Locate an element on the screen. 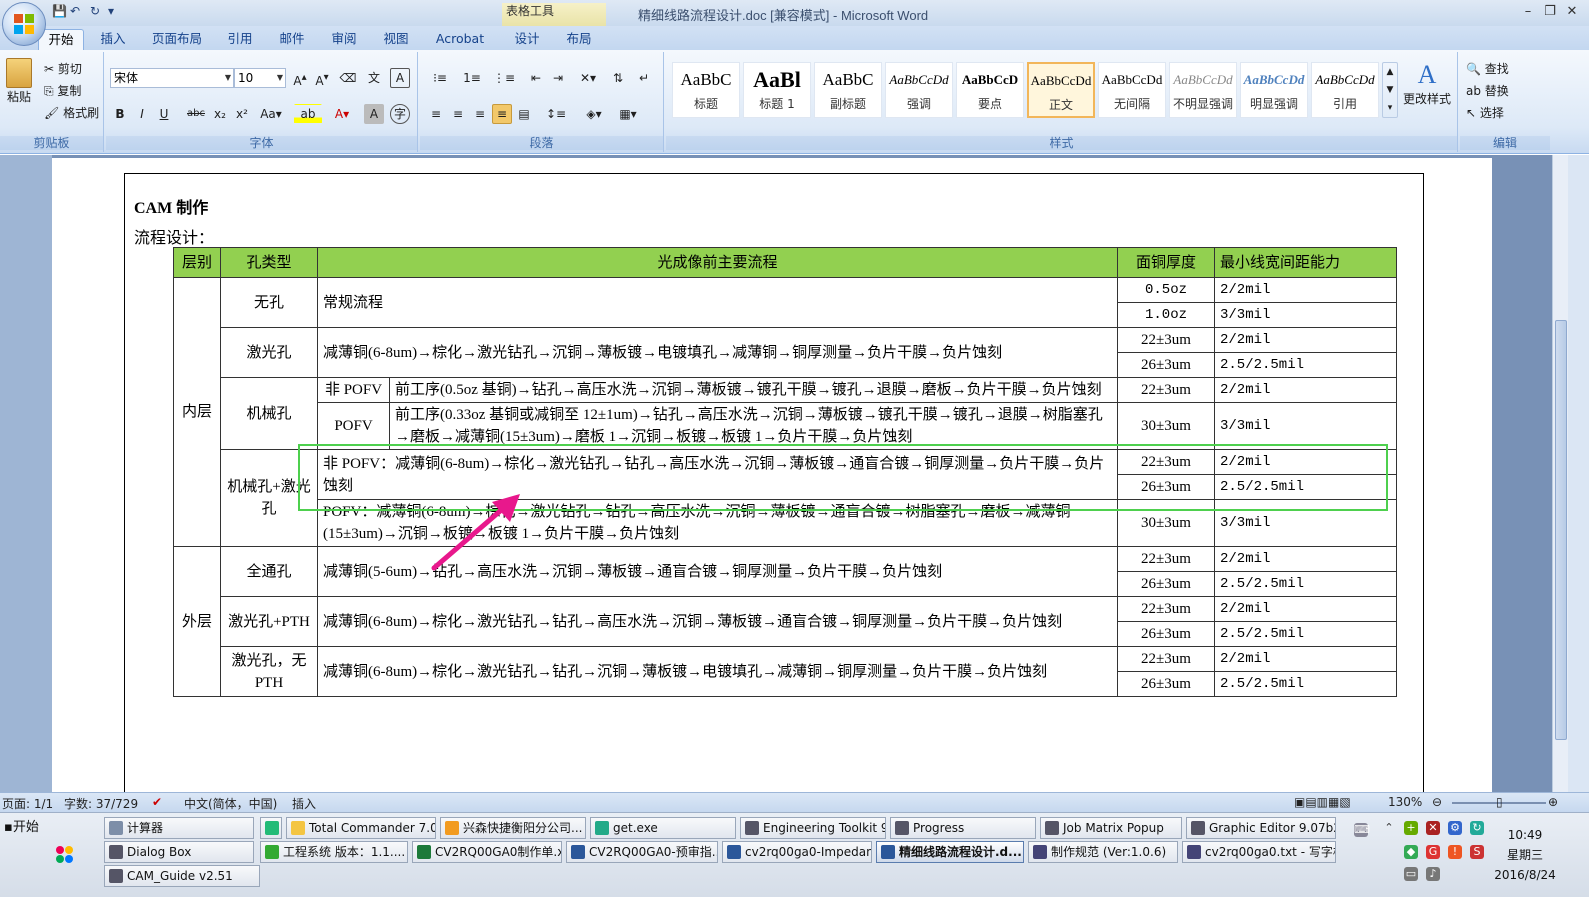 The width and height of the screenshot is (1589, 897). task-dialog-box: Dialog Box is located at coordinates (179, 852).